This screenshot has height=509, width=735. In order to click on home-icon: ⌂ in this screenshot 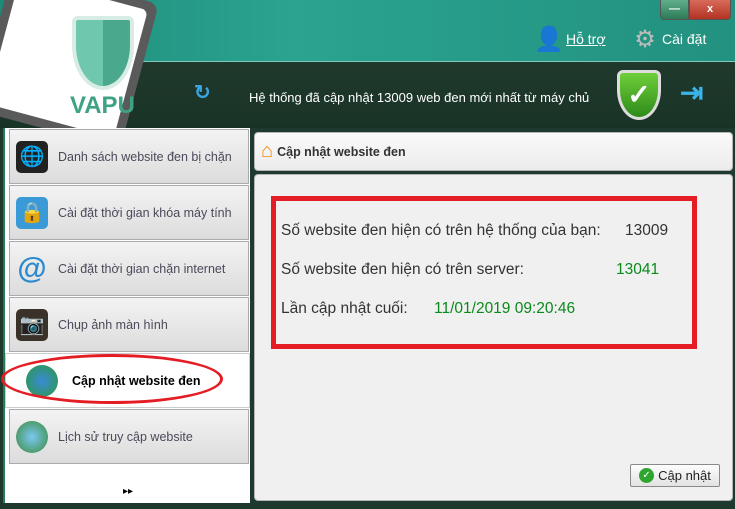, I will do `click(267, 151)`.